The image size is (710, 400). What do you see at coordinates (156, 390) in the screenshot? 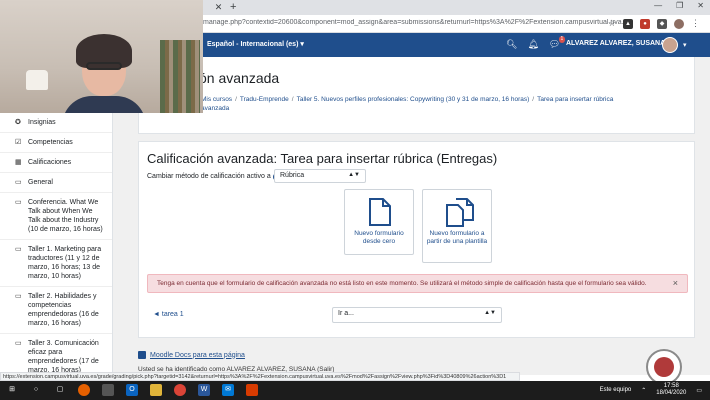
I see `file-explorer-icon` at bounding box center [156, 390].